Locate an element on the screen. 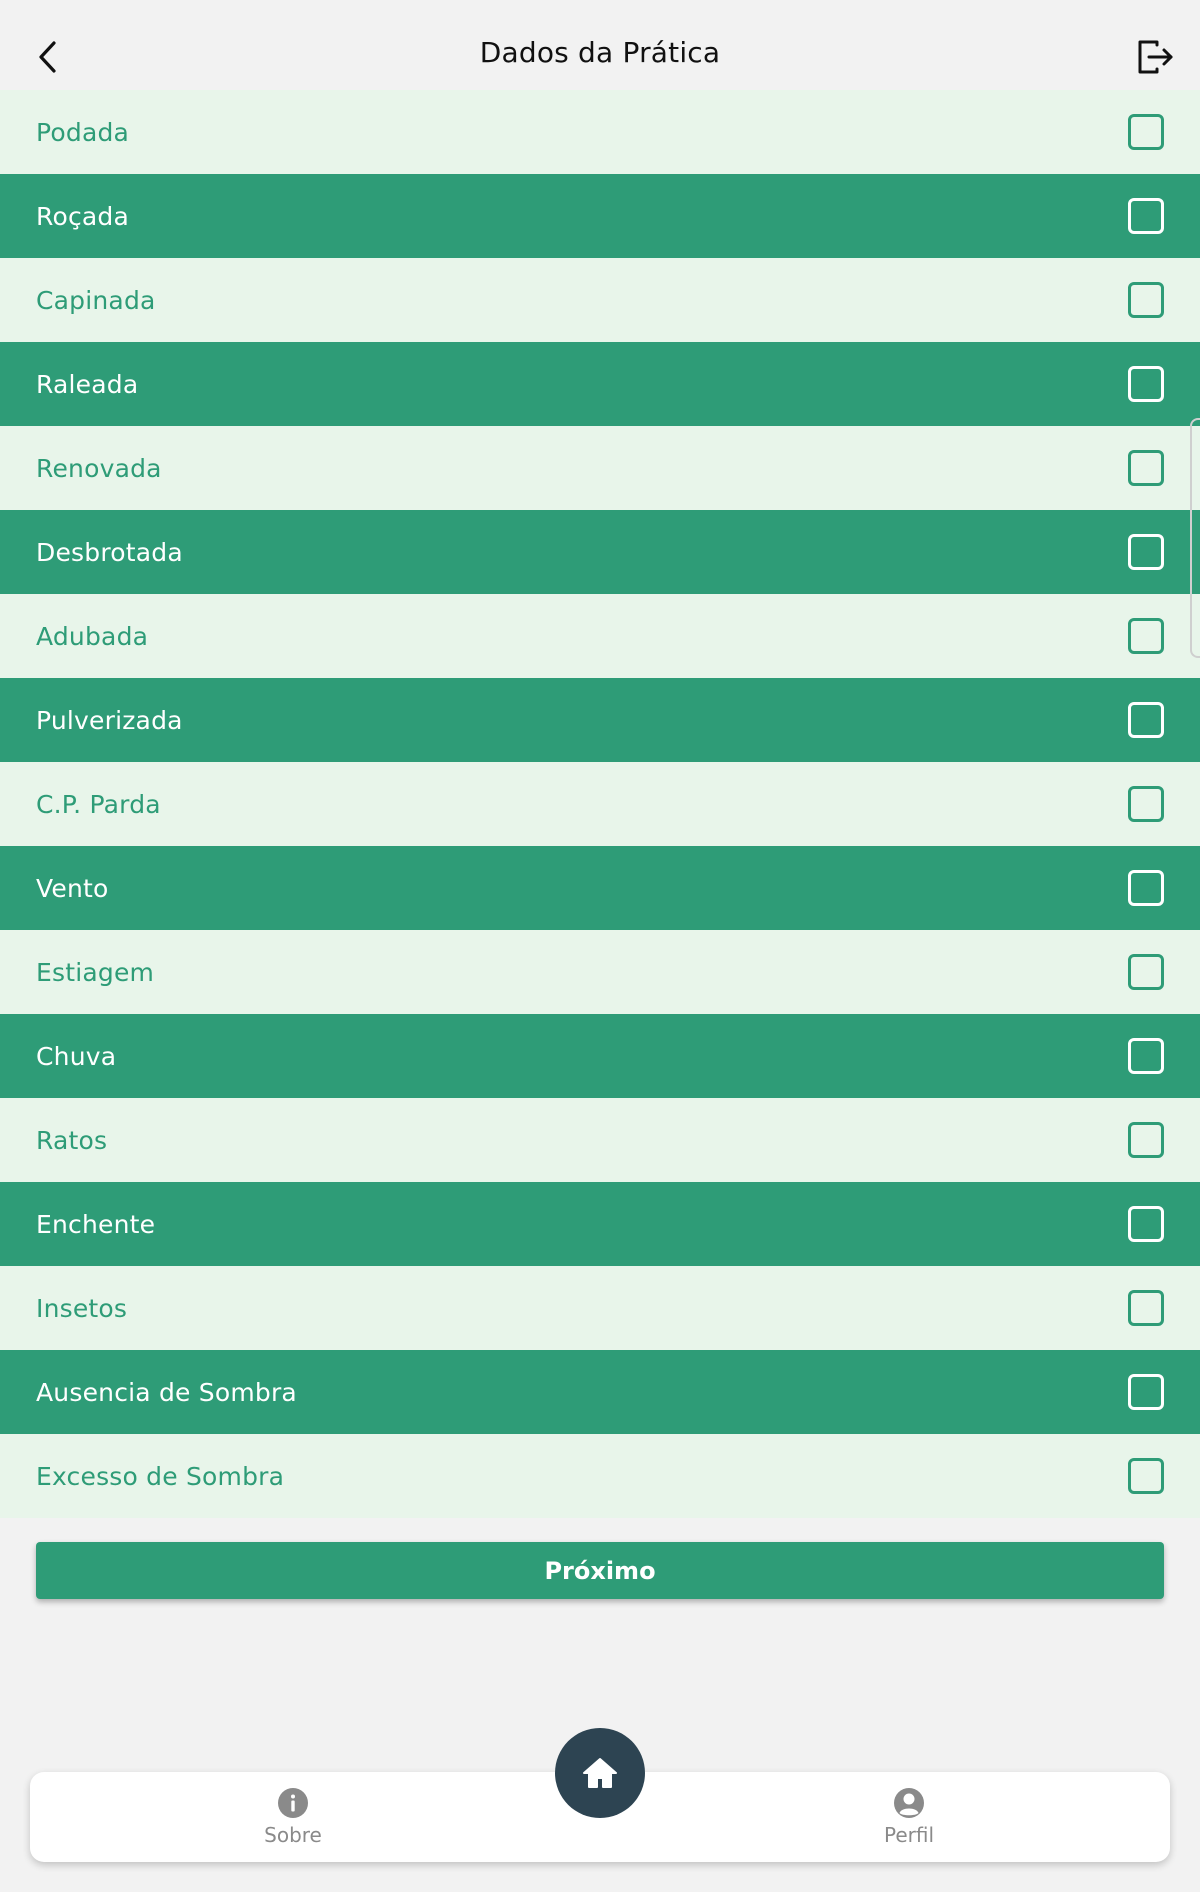 Image resolution: width=1200 pixels, height=1892 pixels. item-label: Desbrotada is located at coordinates (109, 552).